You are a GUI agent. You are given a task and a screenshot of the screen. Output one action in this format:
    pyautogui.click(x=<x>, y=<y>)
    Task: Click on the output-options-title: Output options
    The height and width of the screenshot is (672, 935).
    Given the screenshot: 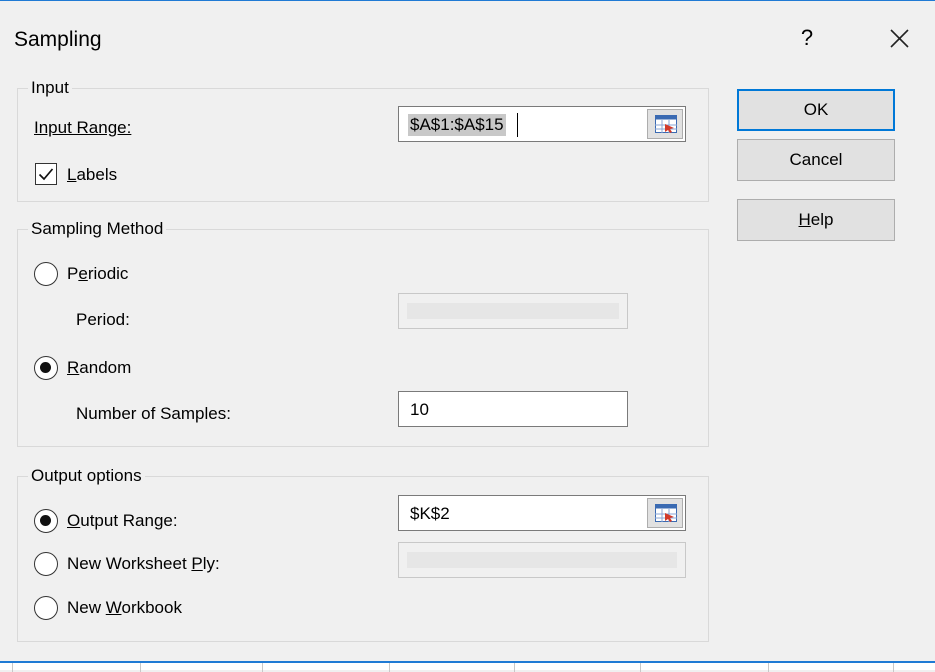 What is the action you would take?
    pyautogui.click(x=86, y=476)
    